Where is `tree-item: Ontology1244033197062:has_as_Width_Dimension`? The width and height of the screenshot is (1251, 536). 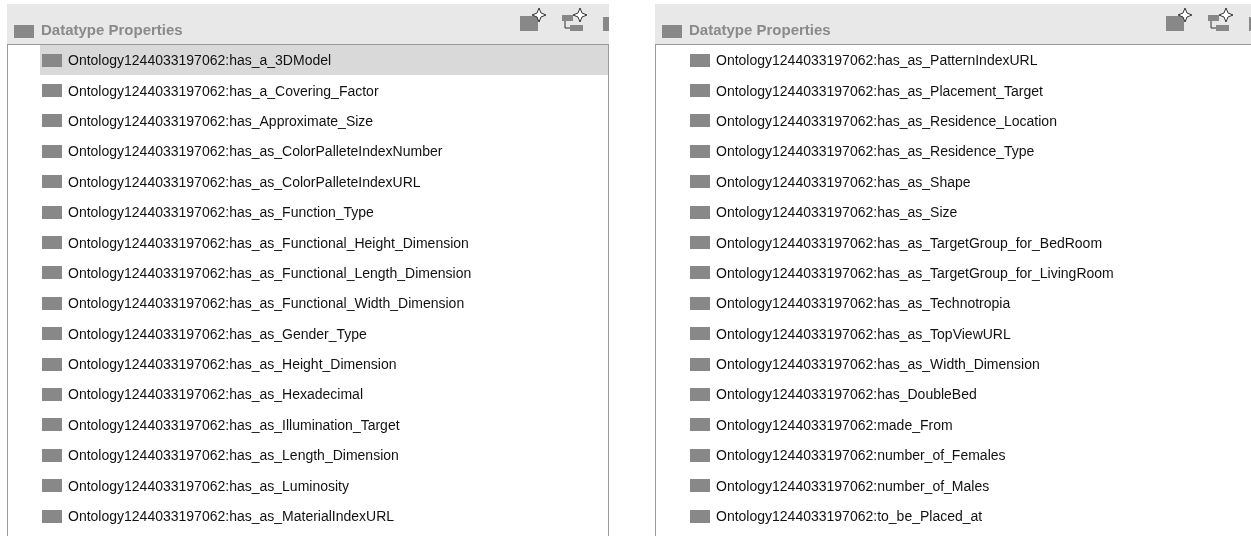 tree-item: Ontology1244033197062:has_as_Width_Dimension is located at coordinates (969, 364).